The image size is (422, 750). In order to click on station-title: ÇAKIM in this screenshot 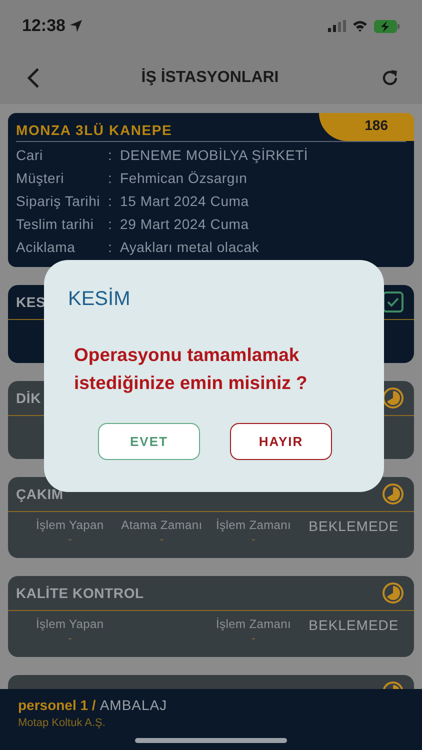, I will do `click(40, 494)`.